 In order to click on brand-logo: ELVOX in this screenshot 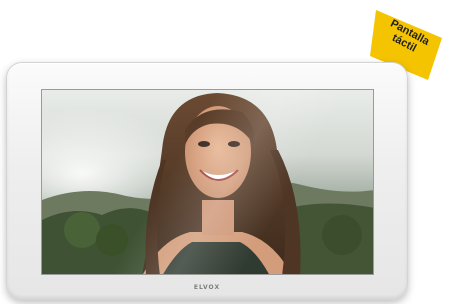, I will do `click(207, 287)`.